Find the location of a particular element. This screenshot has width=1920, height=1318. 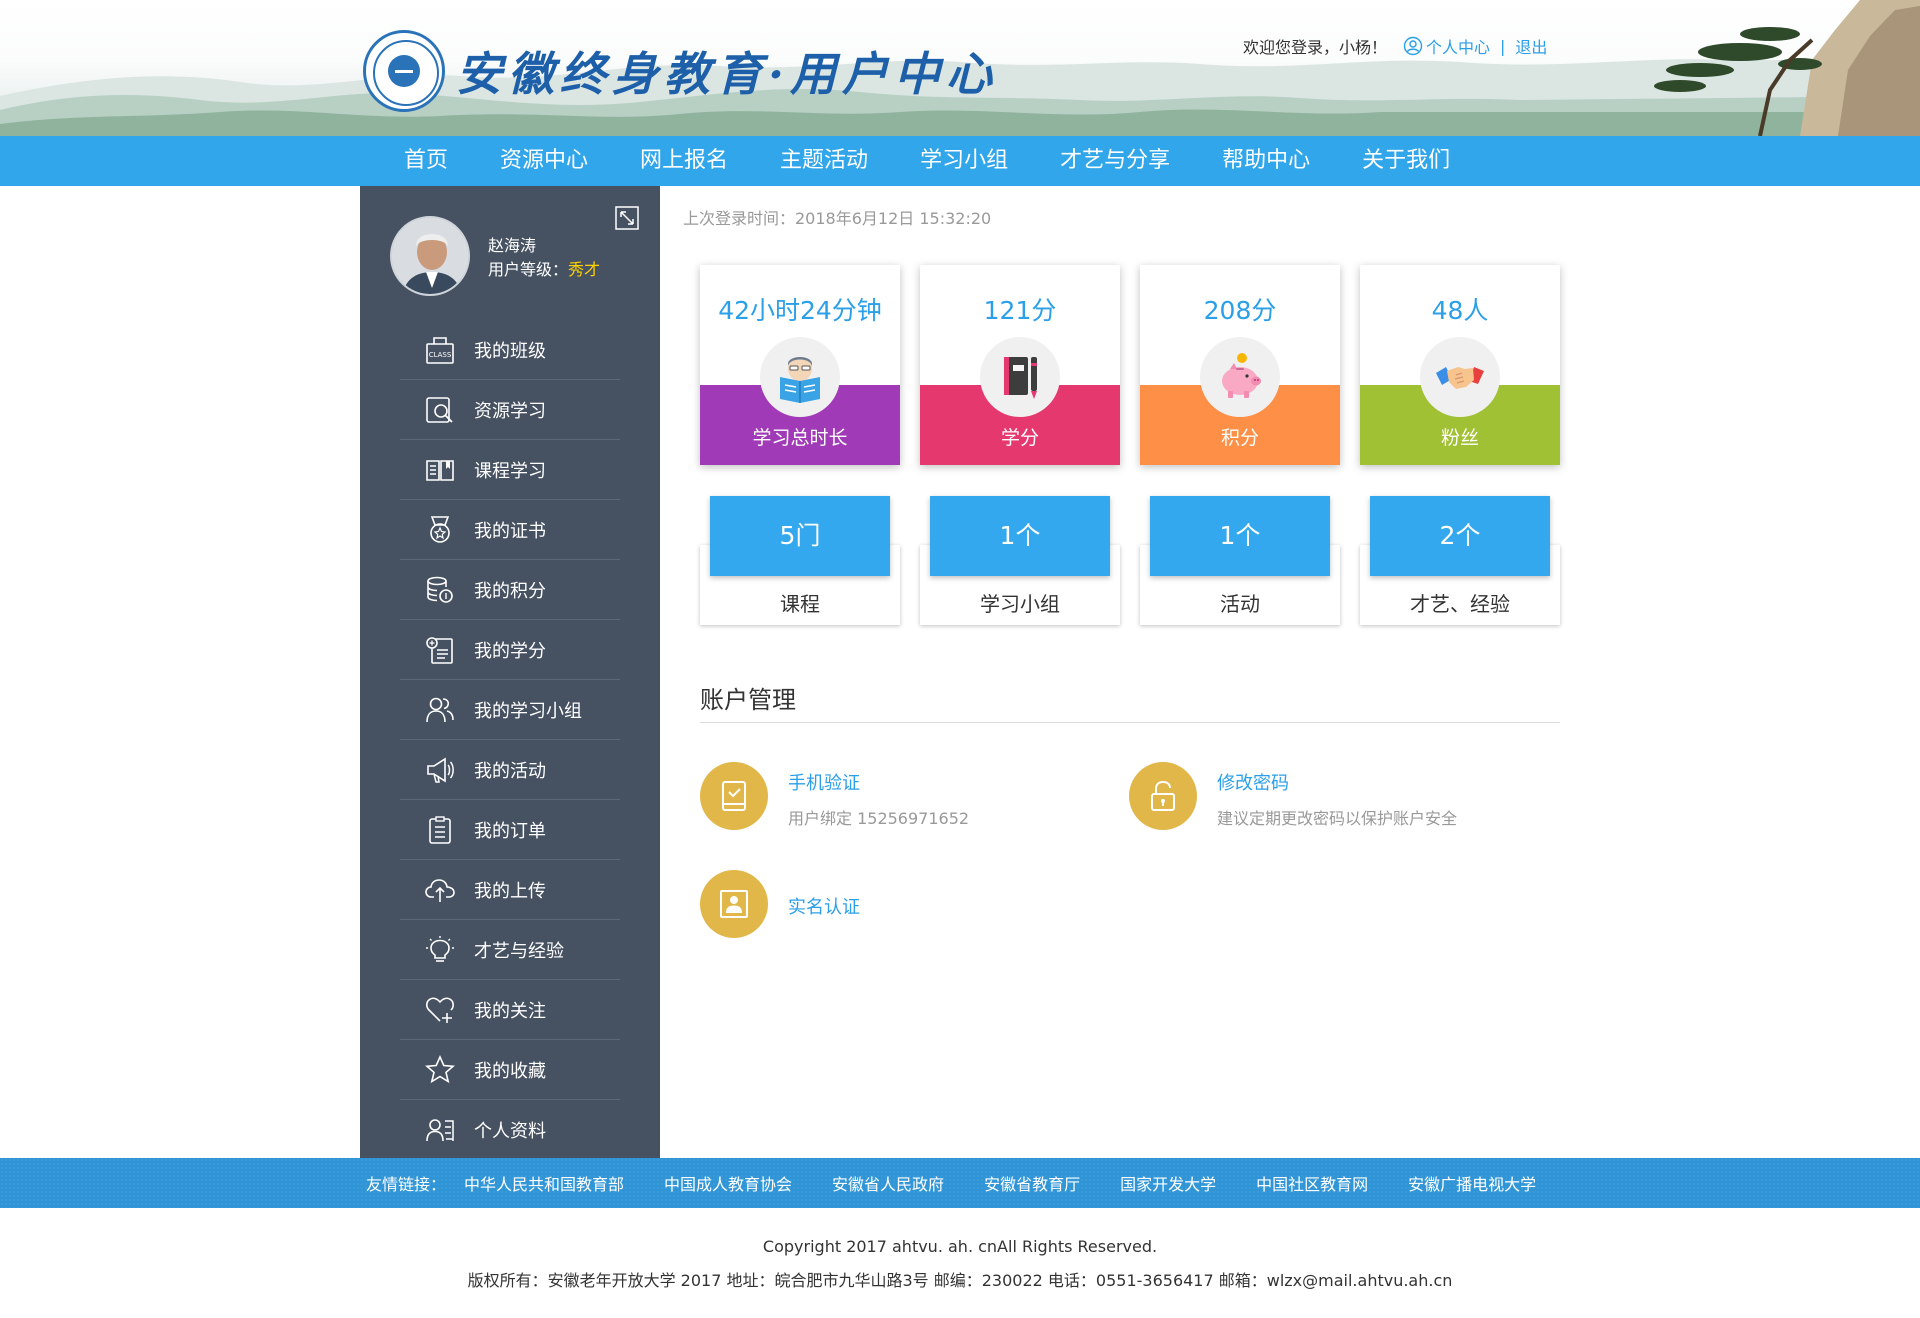

real-name-item: 实名认证 is located at coordinates (780, 904).